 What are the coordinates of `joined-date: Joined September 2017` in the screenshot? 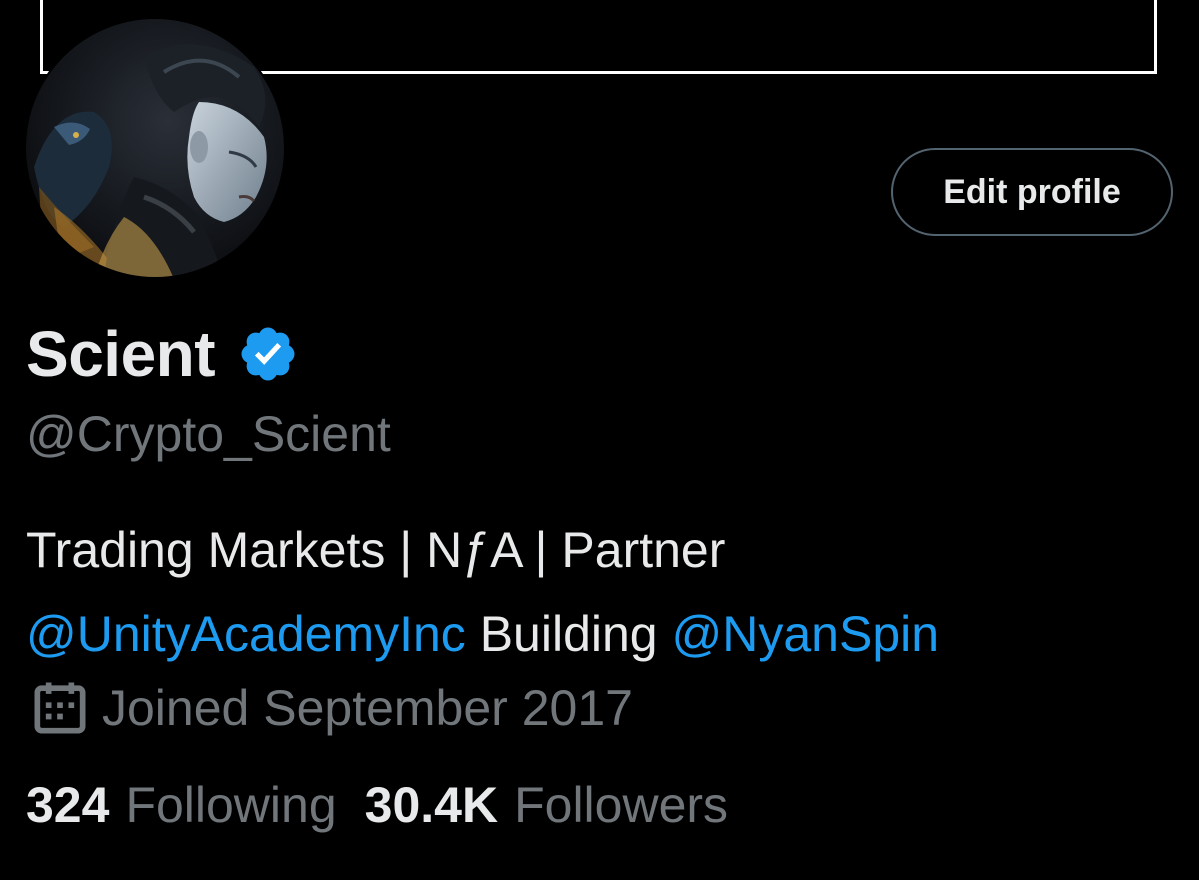 It's located at (329, 708).